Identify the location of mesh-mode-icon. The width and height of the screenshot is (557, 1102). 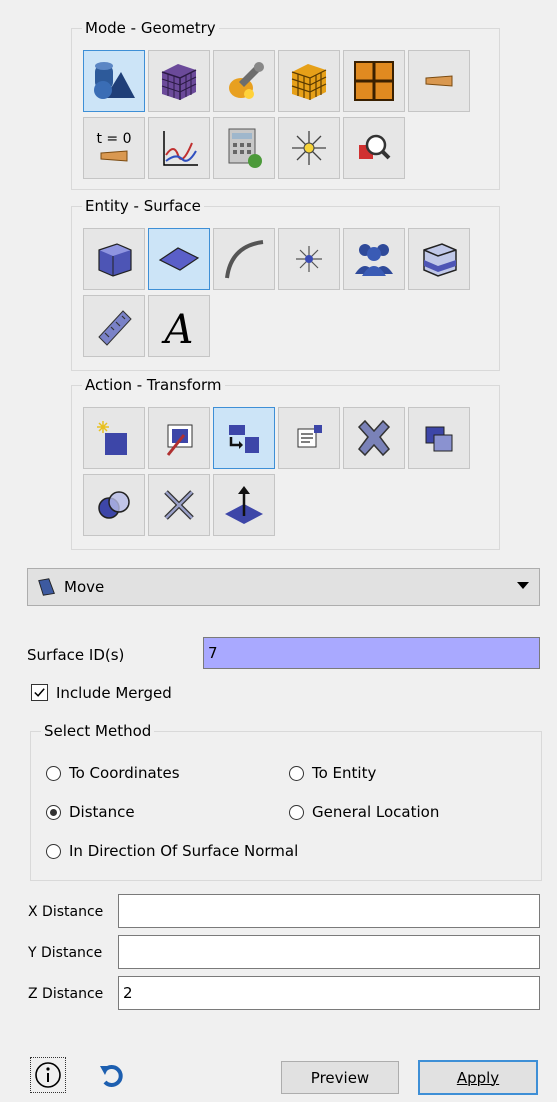
(179, 82).